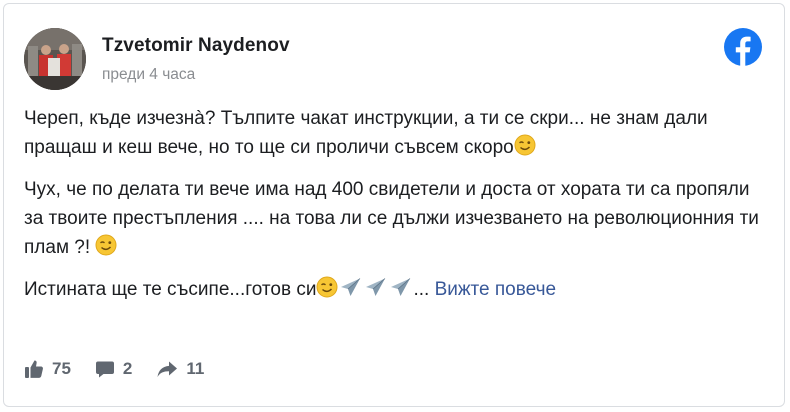 This screenshot has width=790, height=412. What do you see at coordinates (61, 368) in the screenshot?
I see `likes-count: 75` at bounding box center [61, 368].